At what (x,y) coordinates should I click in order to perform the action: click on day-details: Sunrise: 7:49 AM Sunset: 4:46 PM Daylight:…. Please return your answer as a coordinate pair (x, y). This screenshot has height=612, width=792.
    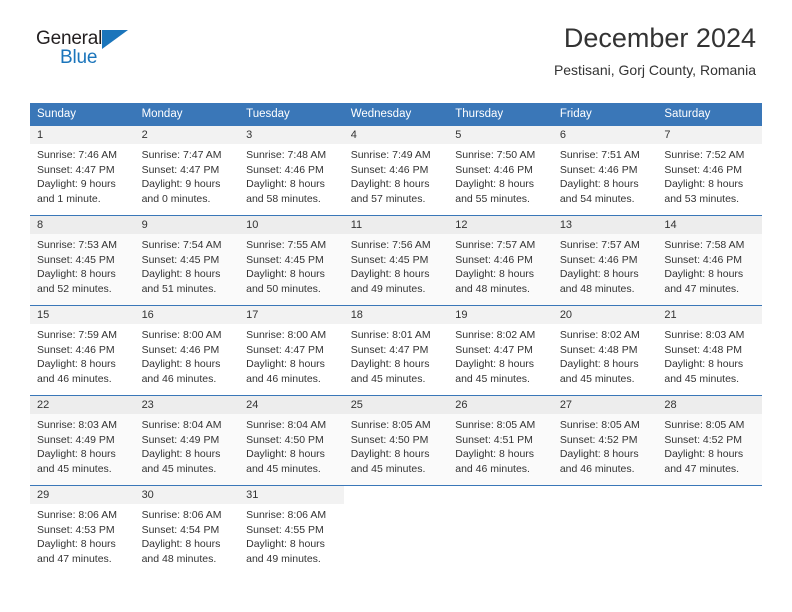
    Looking at the image, I should click on (396, 175).